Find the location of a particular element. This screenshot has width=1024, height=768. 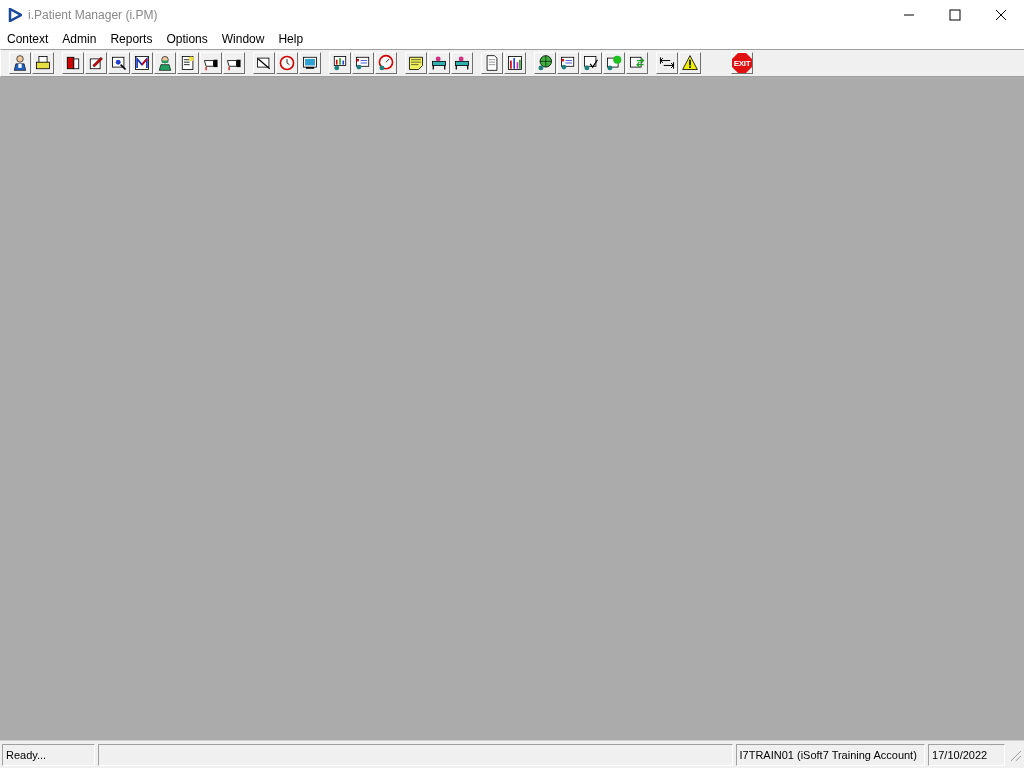

globe-icon is located at coordinates (545, 63).